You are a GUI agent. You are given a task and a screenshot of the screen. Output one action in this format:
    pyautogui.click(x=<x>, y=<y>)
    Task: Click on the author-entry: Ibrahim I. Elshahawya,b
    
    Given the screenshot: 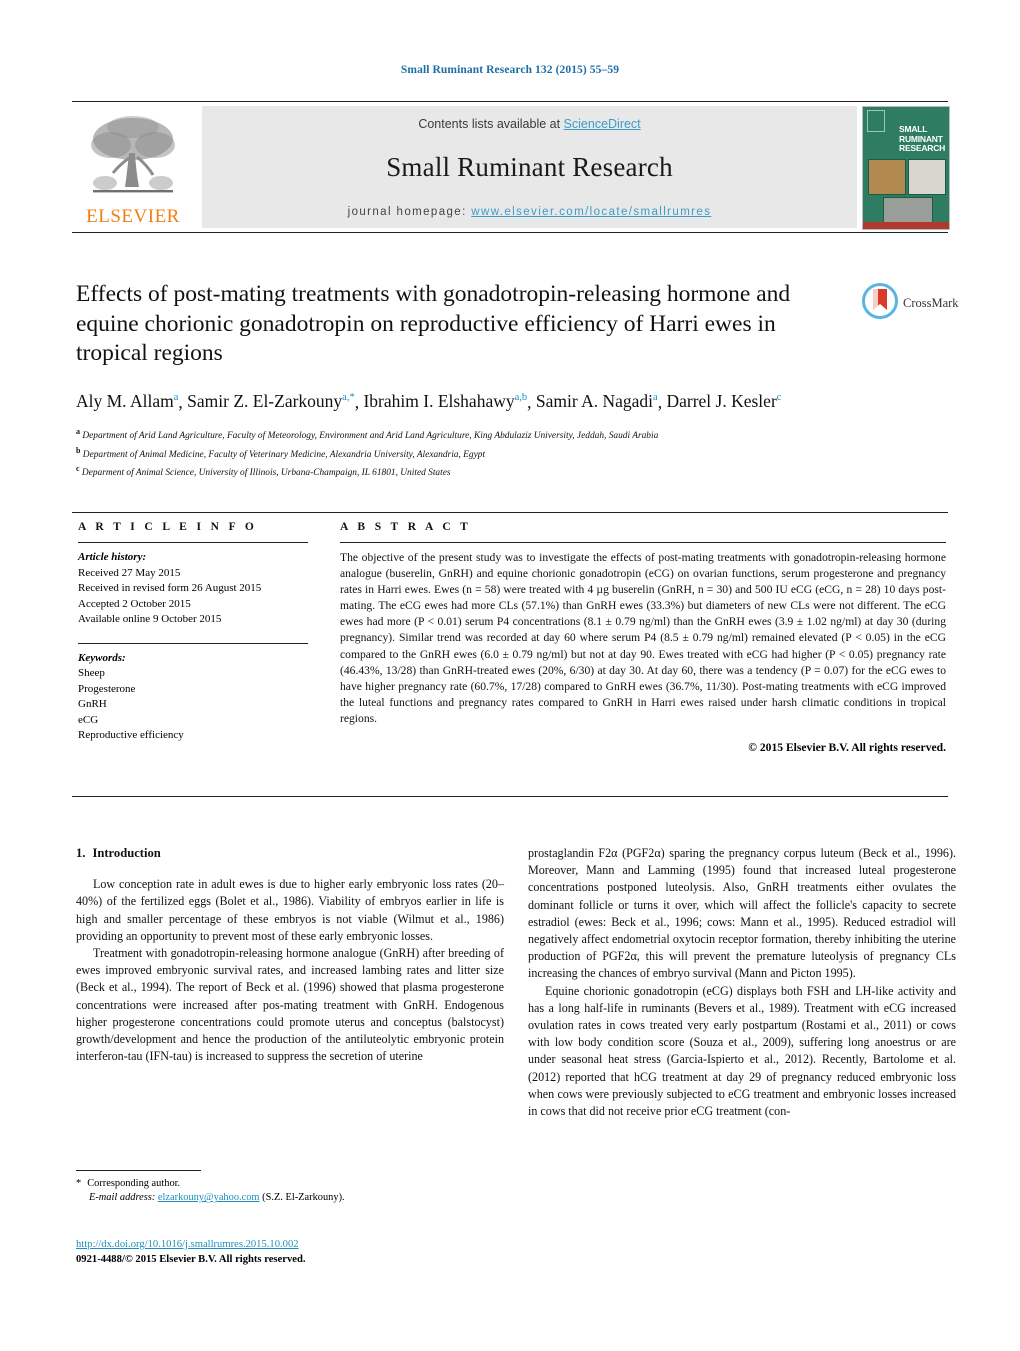 What is the action you would take?
    pyautogui.click(x=445, y=401)
    